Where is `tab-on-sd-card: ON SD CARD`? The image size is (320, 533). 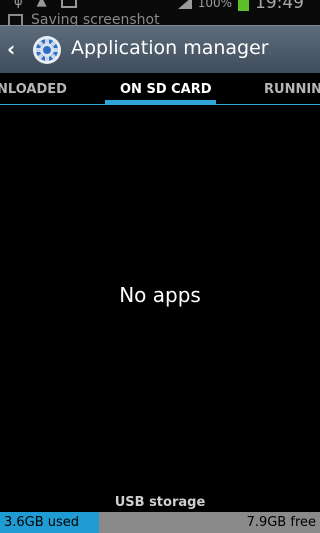 tab-on-sd-card: ON SD CARD is located at coordinates (166, 89).